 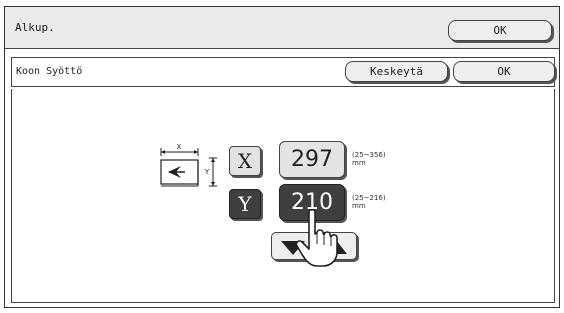 What do you see at coordinates (49, 71) in the screenshot?
I see `size-entry-title: Koon Syöttö` at bounding box center [49, 71].